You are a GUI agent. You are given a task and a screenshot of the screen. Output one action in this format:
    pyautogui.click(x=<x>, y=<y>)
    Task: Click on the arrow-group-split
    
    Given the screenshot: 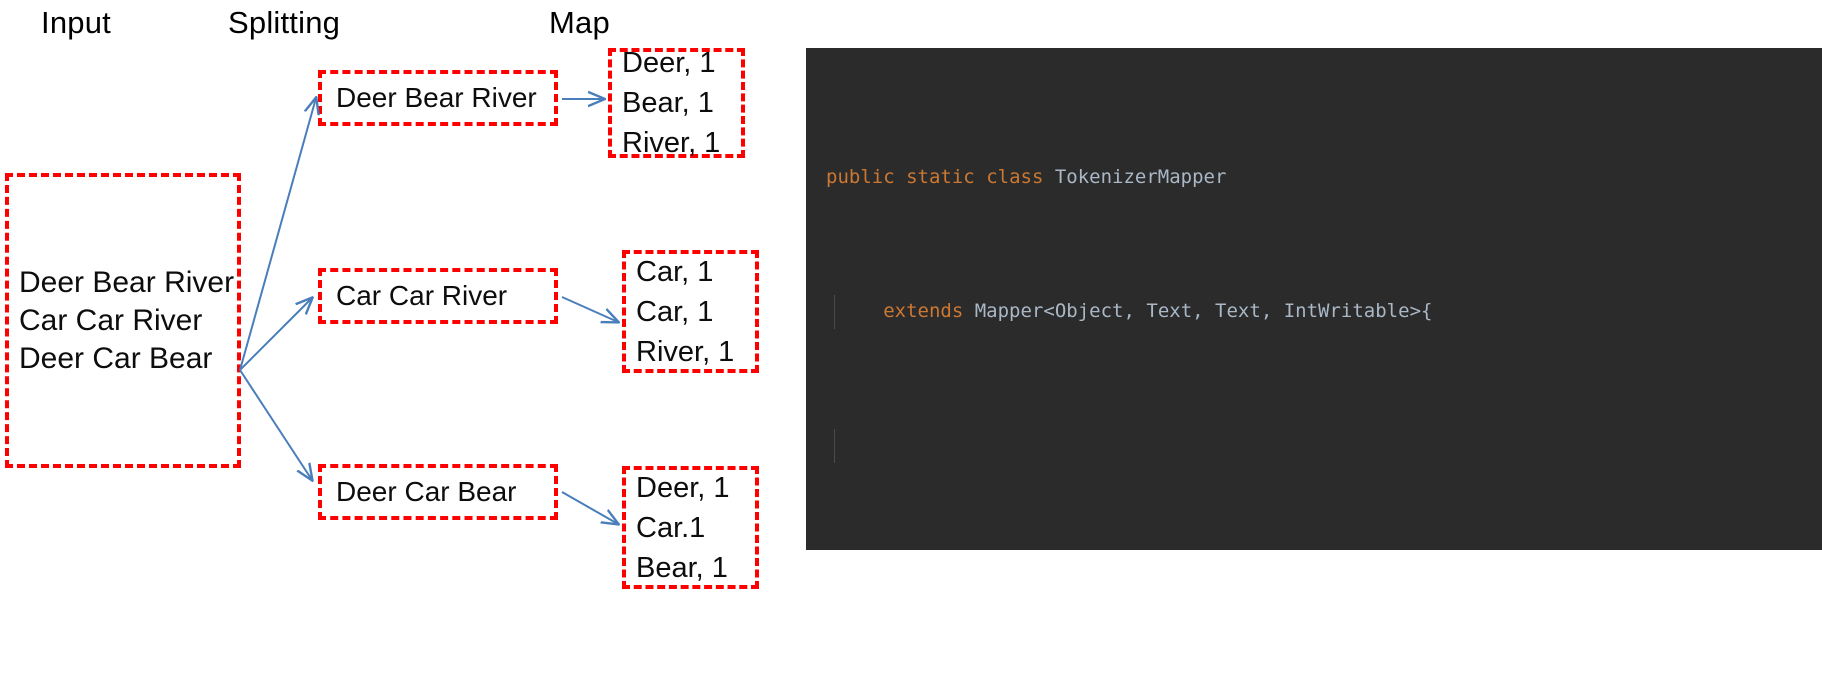 What is the action you would take?
    pyautogui.click(x=277, y=289)
    